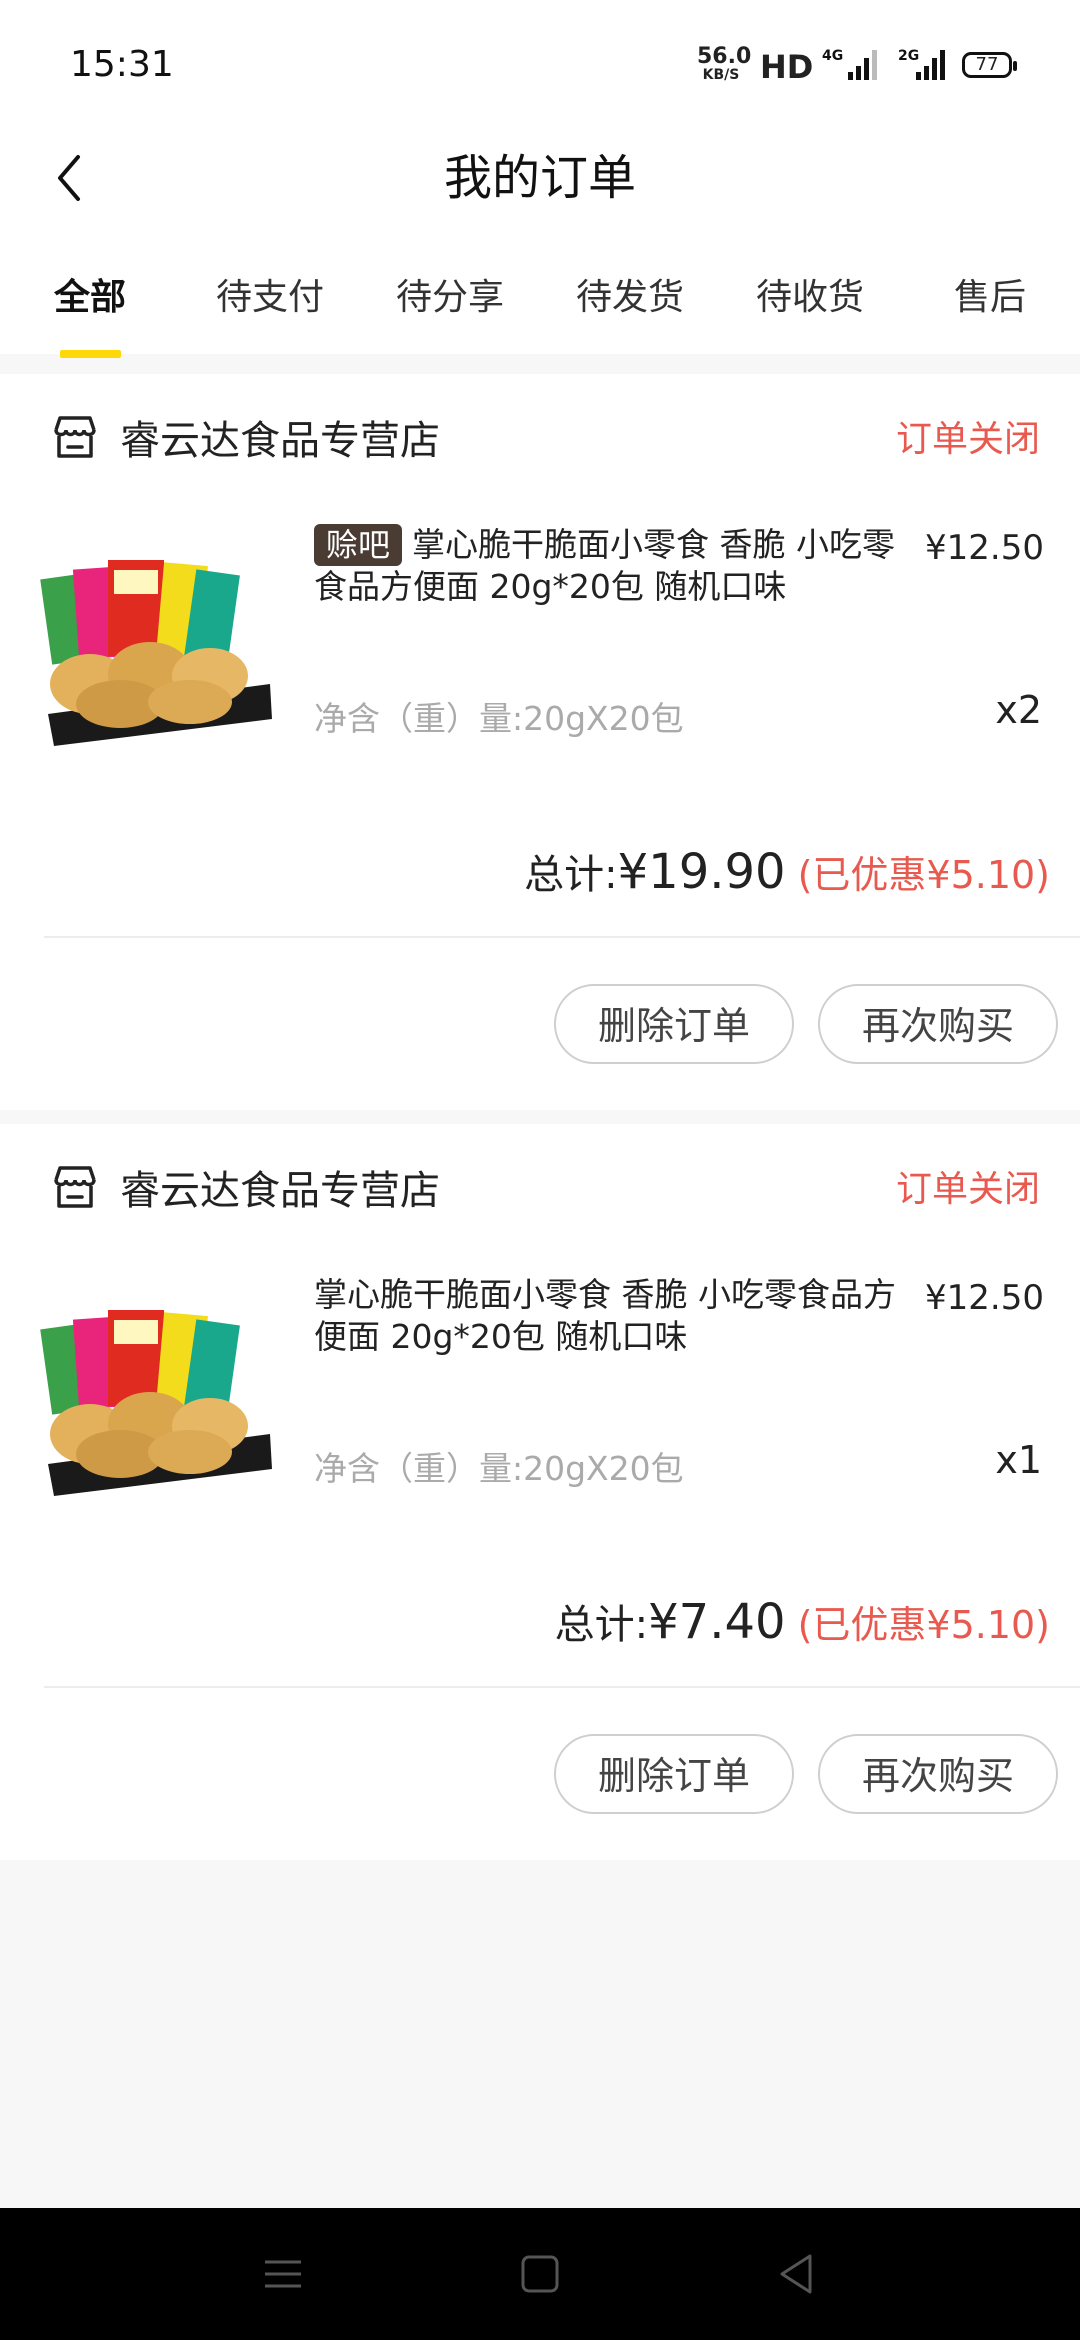  What do you see at coordinates (796, 2274) in the screenshot?
I see `back-triangle-icon` at bounding box center [796, 2274].